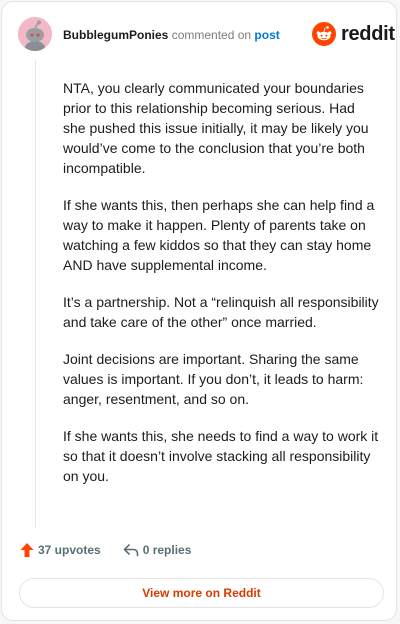 Image resolution: width=400 pixels, height=624 pixels. What do you see at coordinates (35, 294) in the screenshot?
I see `thread-line` at bounding box center [35, 294].